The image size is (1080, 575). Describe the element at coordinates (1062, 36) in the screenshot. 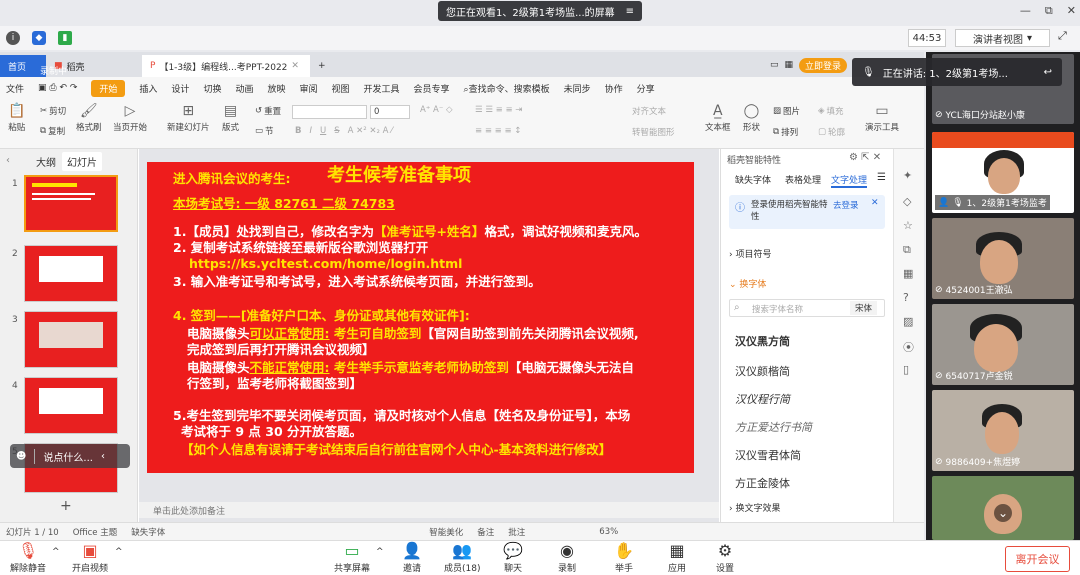

I see `fullscreen-icon: ⤢` at that location.